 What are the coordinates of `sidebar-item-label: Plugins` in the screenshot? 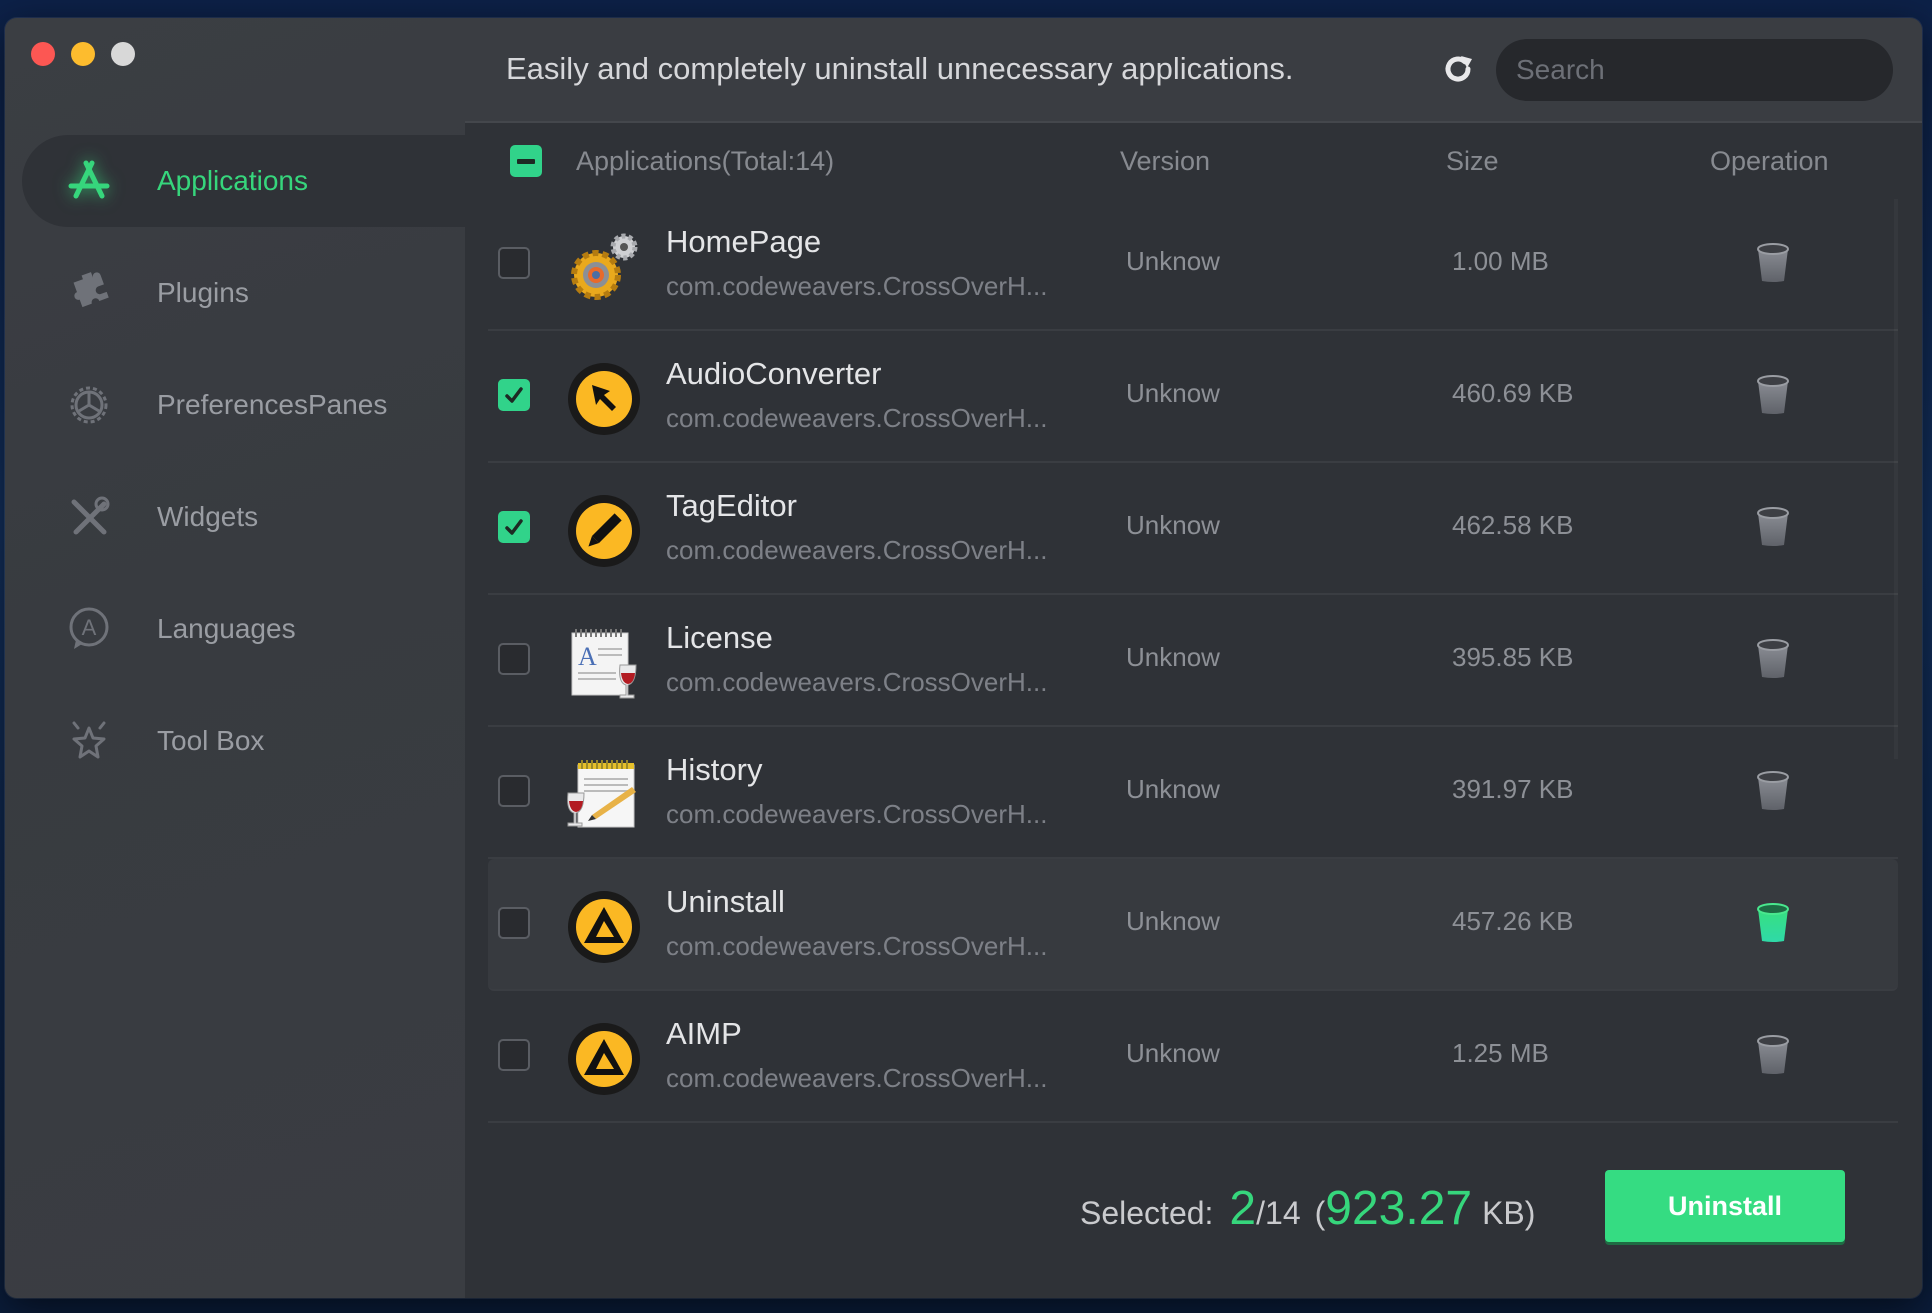 It's located at (203, 292).